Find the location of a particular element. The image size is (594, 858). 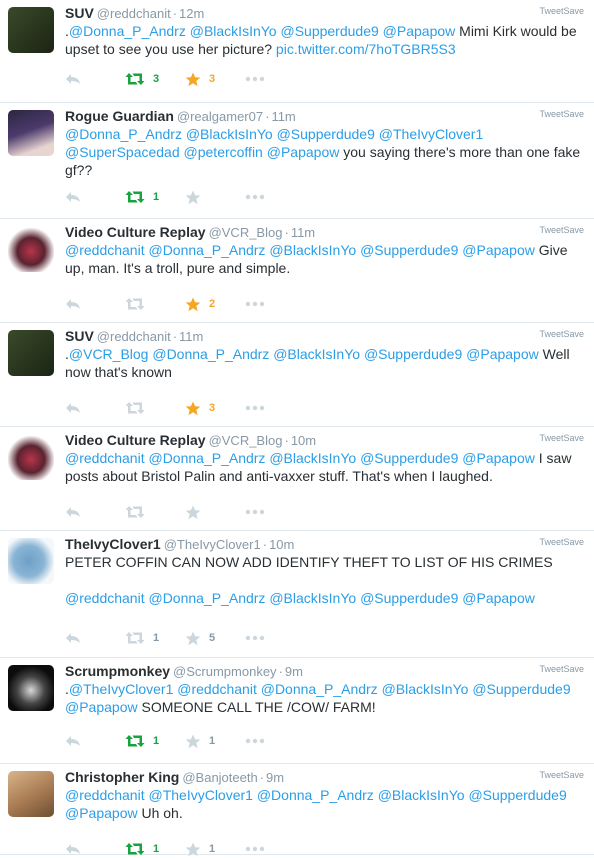

user-handle: @realgamer07 is located at coordinates (220, 116).